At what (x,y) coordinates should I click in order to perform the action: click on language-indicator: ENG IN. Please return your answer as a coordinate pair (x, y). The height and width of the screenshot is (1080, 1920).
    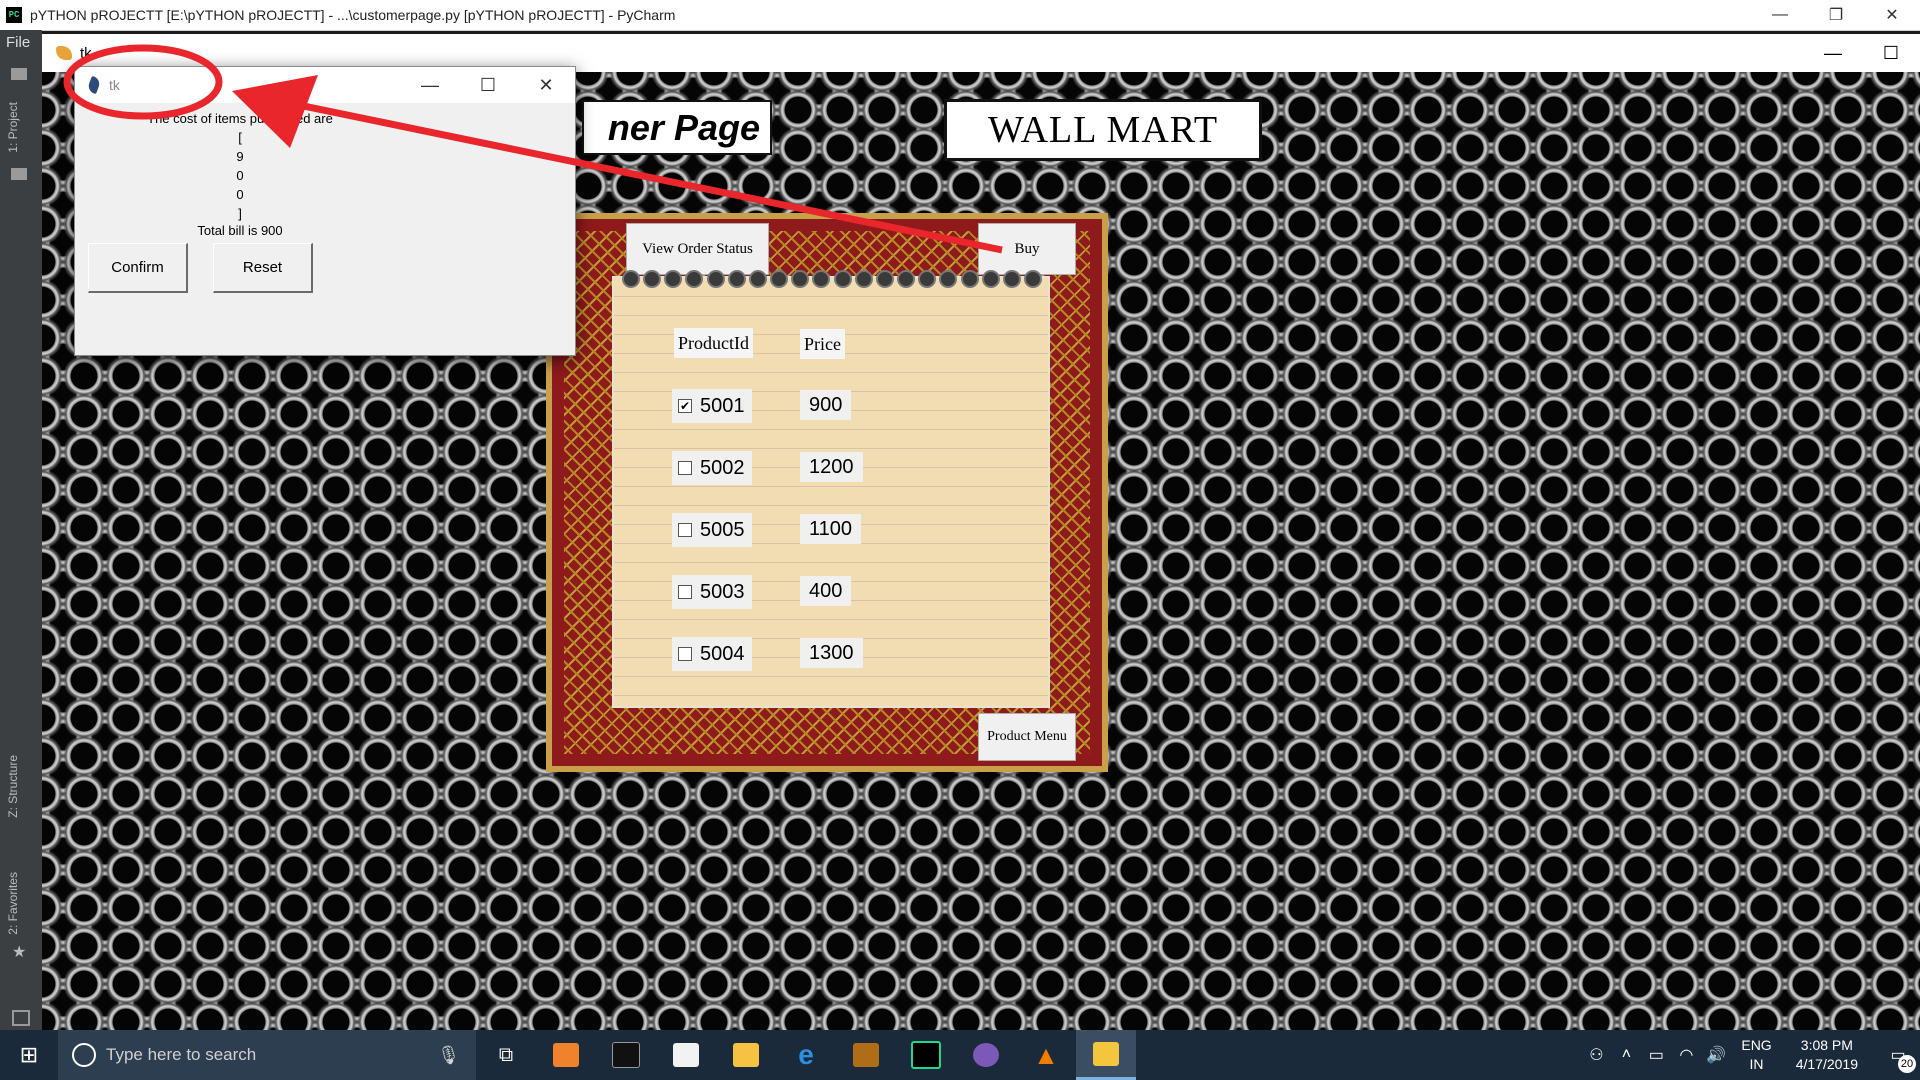
    Looking at the image, I should click on (1756, 1055).